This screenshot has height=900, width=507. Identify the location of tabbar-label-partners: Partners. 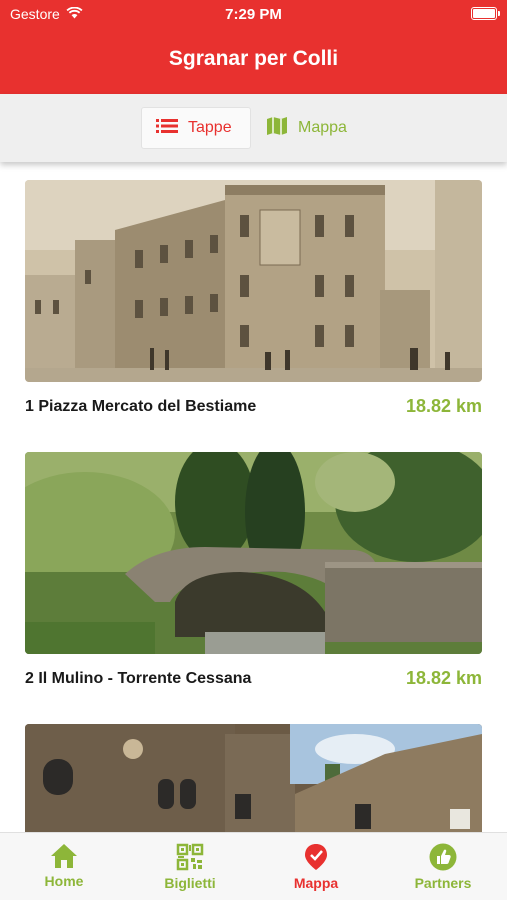
(443, 883).